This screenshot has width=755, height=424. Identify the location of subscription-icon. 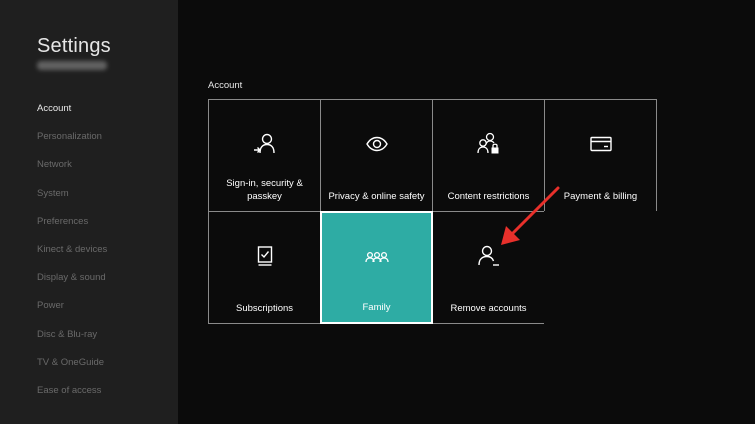
(265, 256).